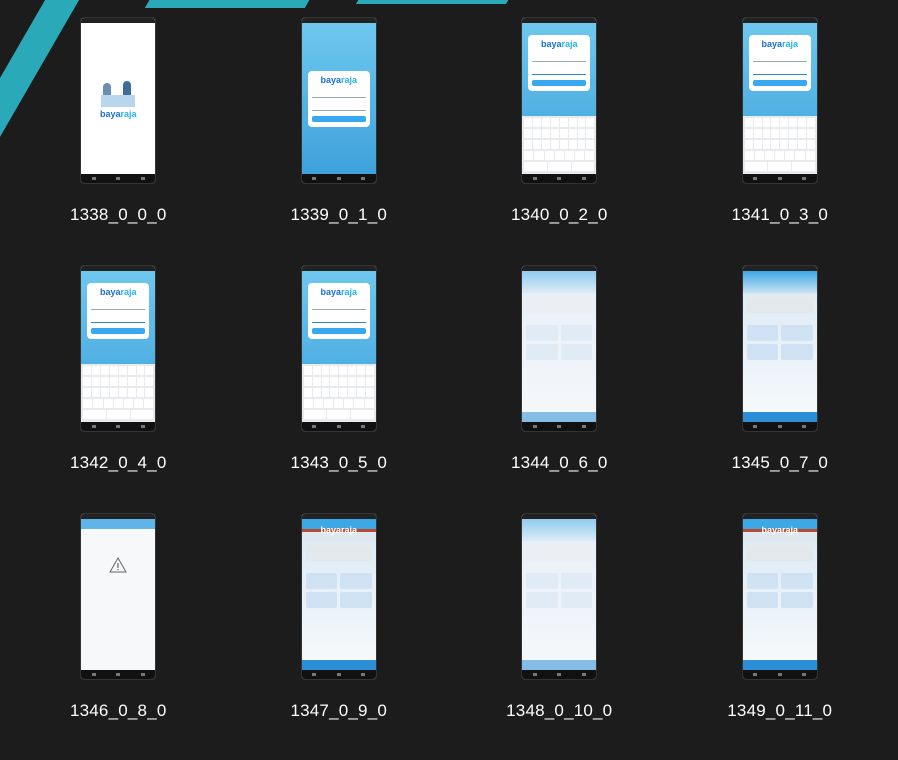  I want to click on file-tile: bayaraja 1349_0_11_0, so click(780, 628).